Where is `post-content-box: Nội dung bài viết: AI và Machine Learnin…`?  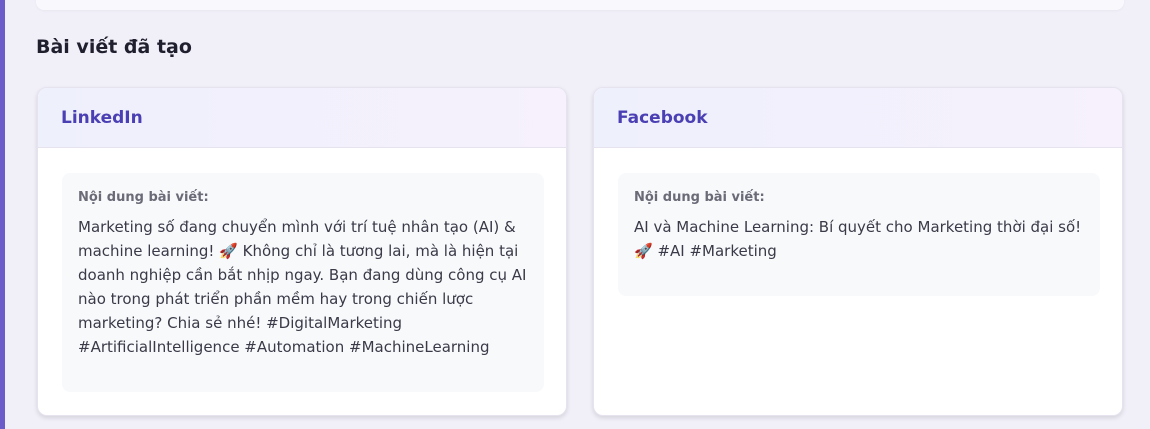
post-content-box: Nội dung bài viết: AI và Machine Learnin… is located at coordinates (859, 234).